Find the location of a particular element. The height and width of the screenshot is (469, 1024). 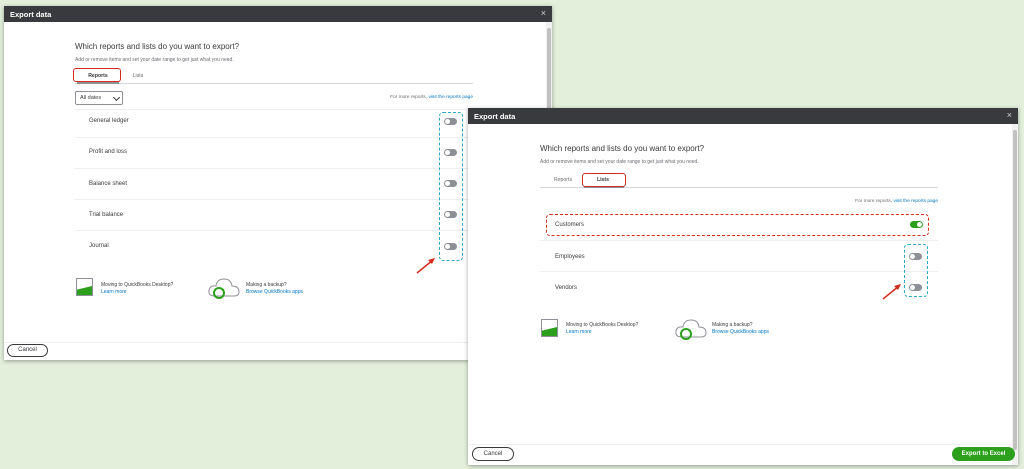

list-item-balance-sheet: Balance sheet is located at coordinates (108, 184).